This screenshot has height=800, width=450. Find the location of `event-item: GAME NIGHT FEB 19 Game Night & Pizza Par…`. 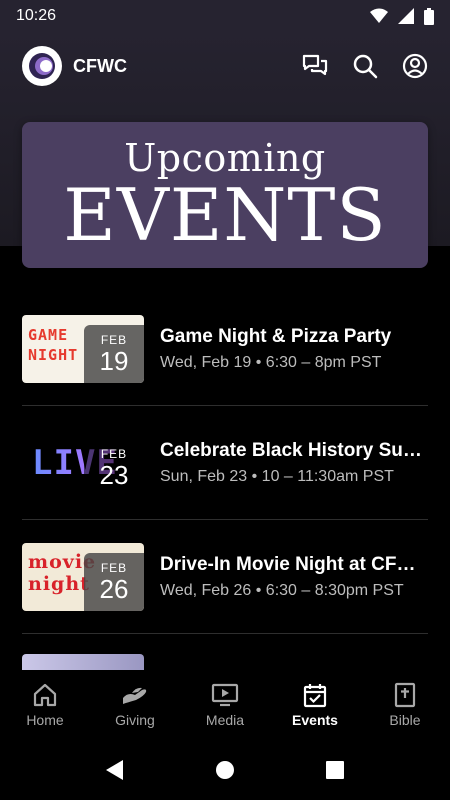

event-item: GAME NIGHT FEB 19 Game Night & Pizza Par… is located at coordinates (225, 349).